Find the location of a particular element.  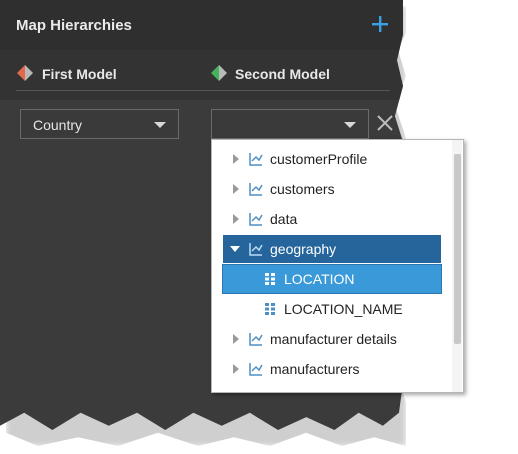

tree-item-location: LOCATION is located at coordinates (332, 279).